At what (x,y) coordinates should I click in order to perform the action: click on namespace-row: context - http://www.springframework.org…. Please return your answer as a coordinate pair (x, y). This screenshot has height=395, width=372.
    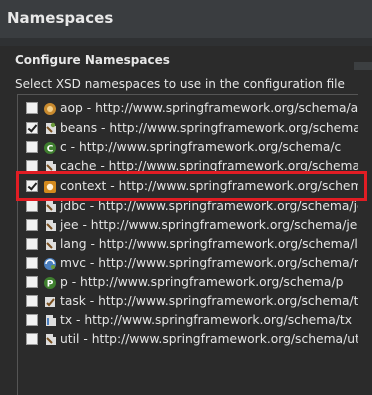
    Looking at the image, I should click on (188, 186).